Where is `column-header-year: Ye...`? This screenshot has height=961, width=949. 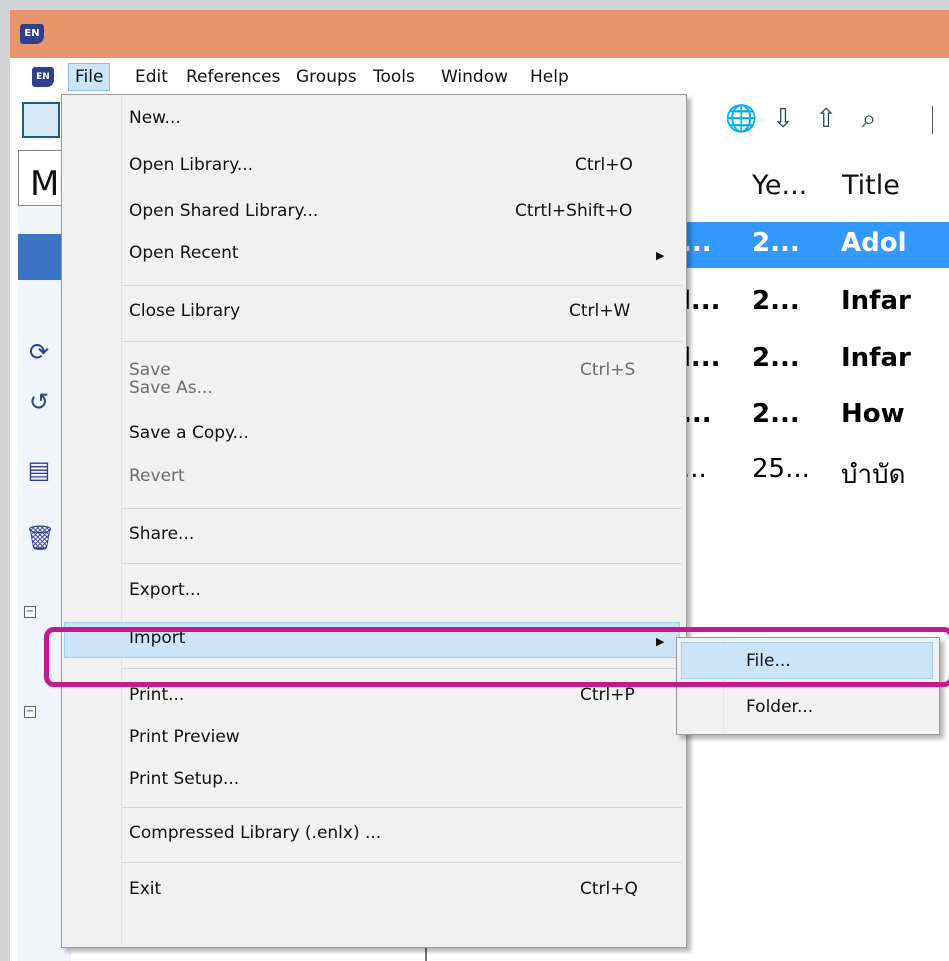
column-header-year: Ye... is located at coordinates (779, 185).